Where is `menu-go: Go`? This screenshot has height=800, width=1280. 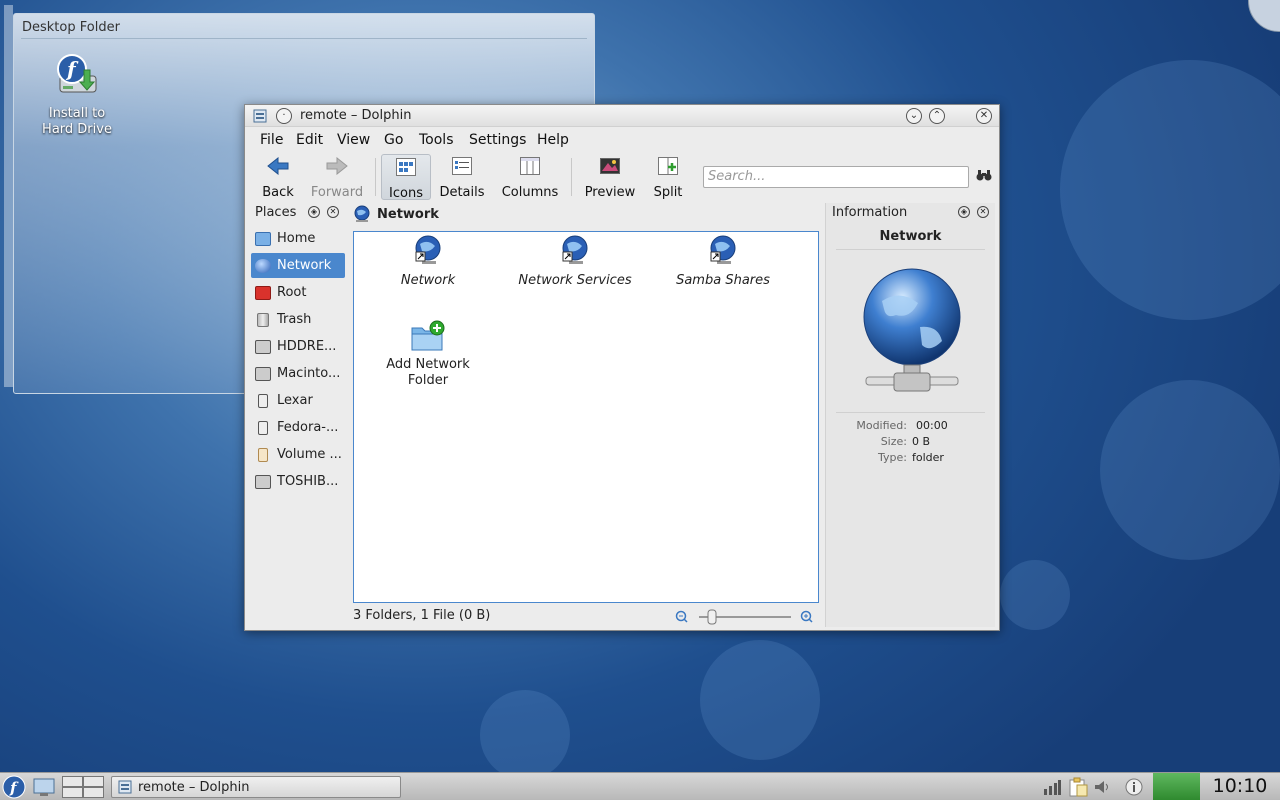
menu-go: Go is located at coordinates (393, 140).